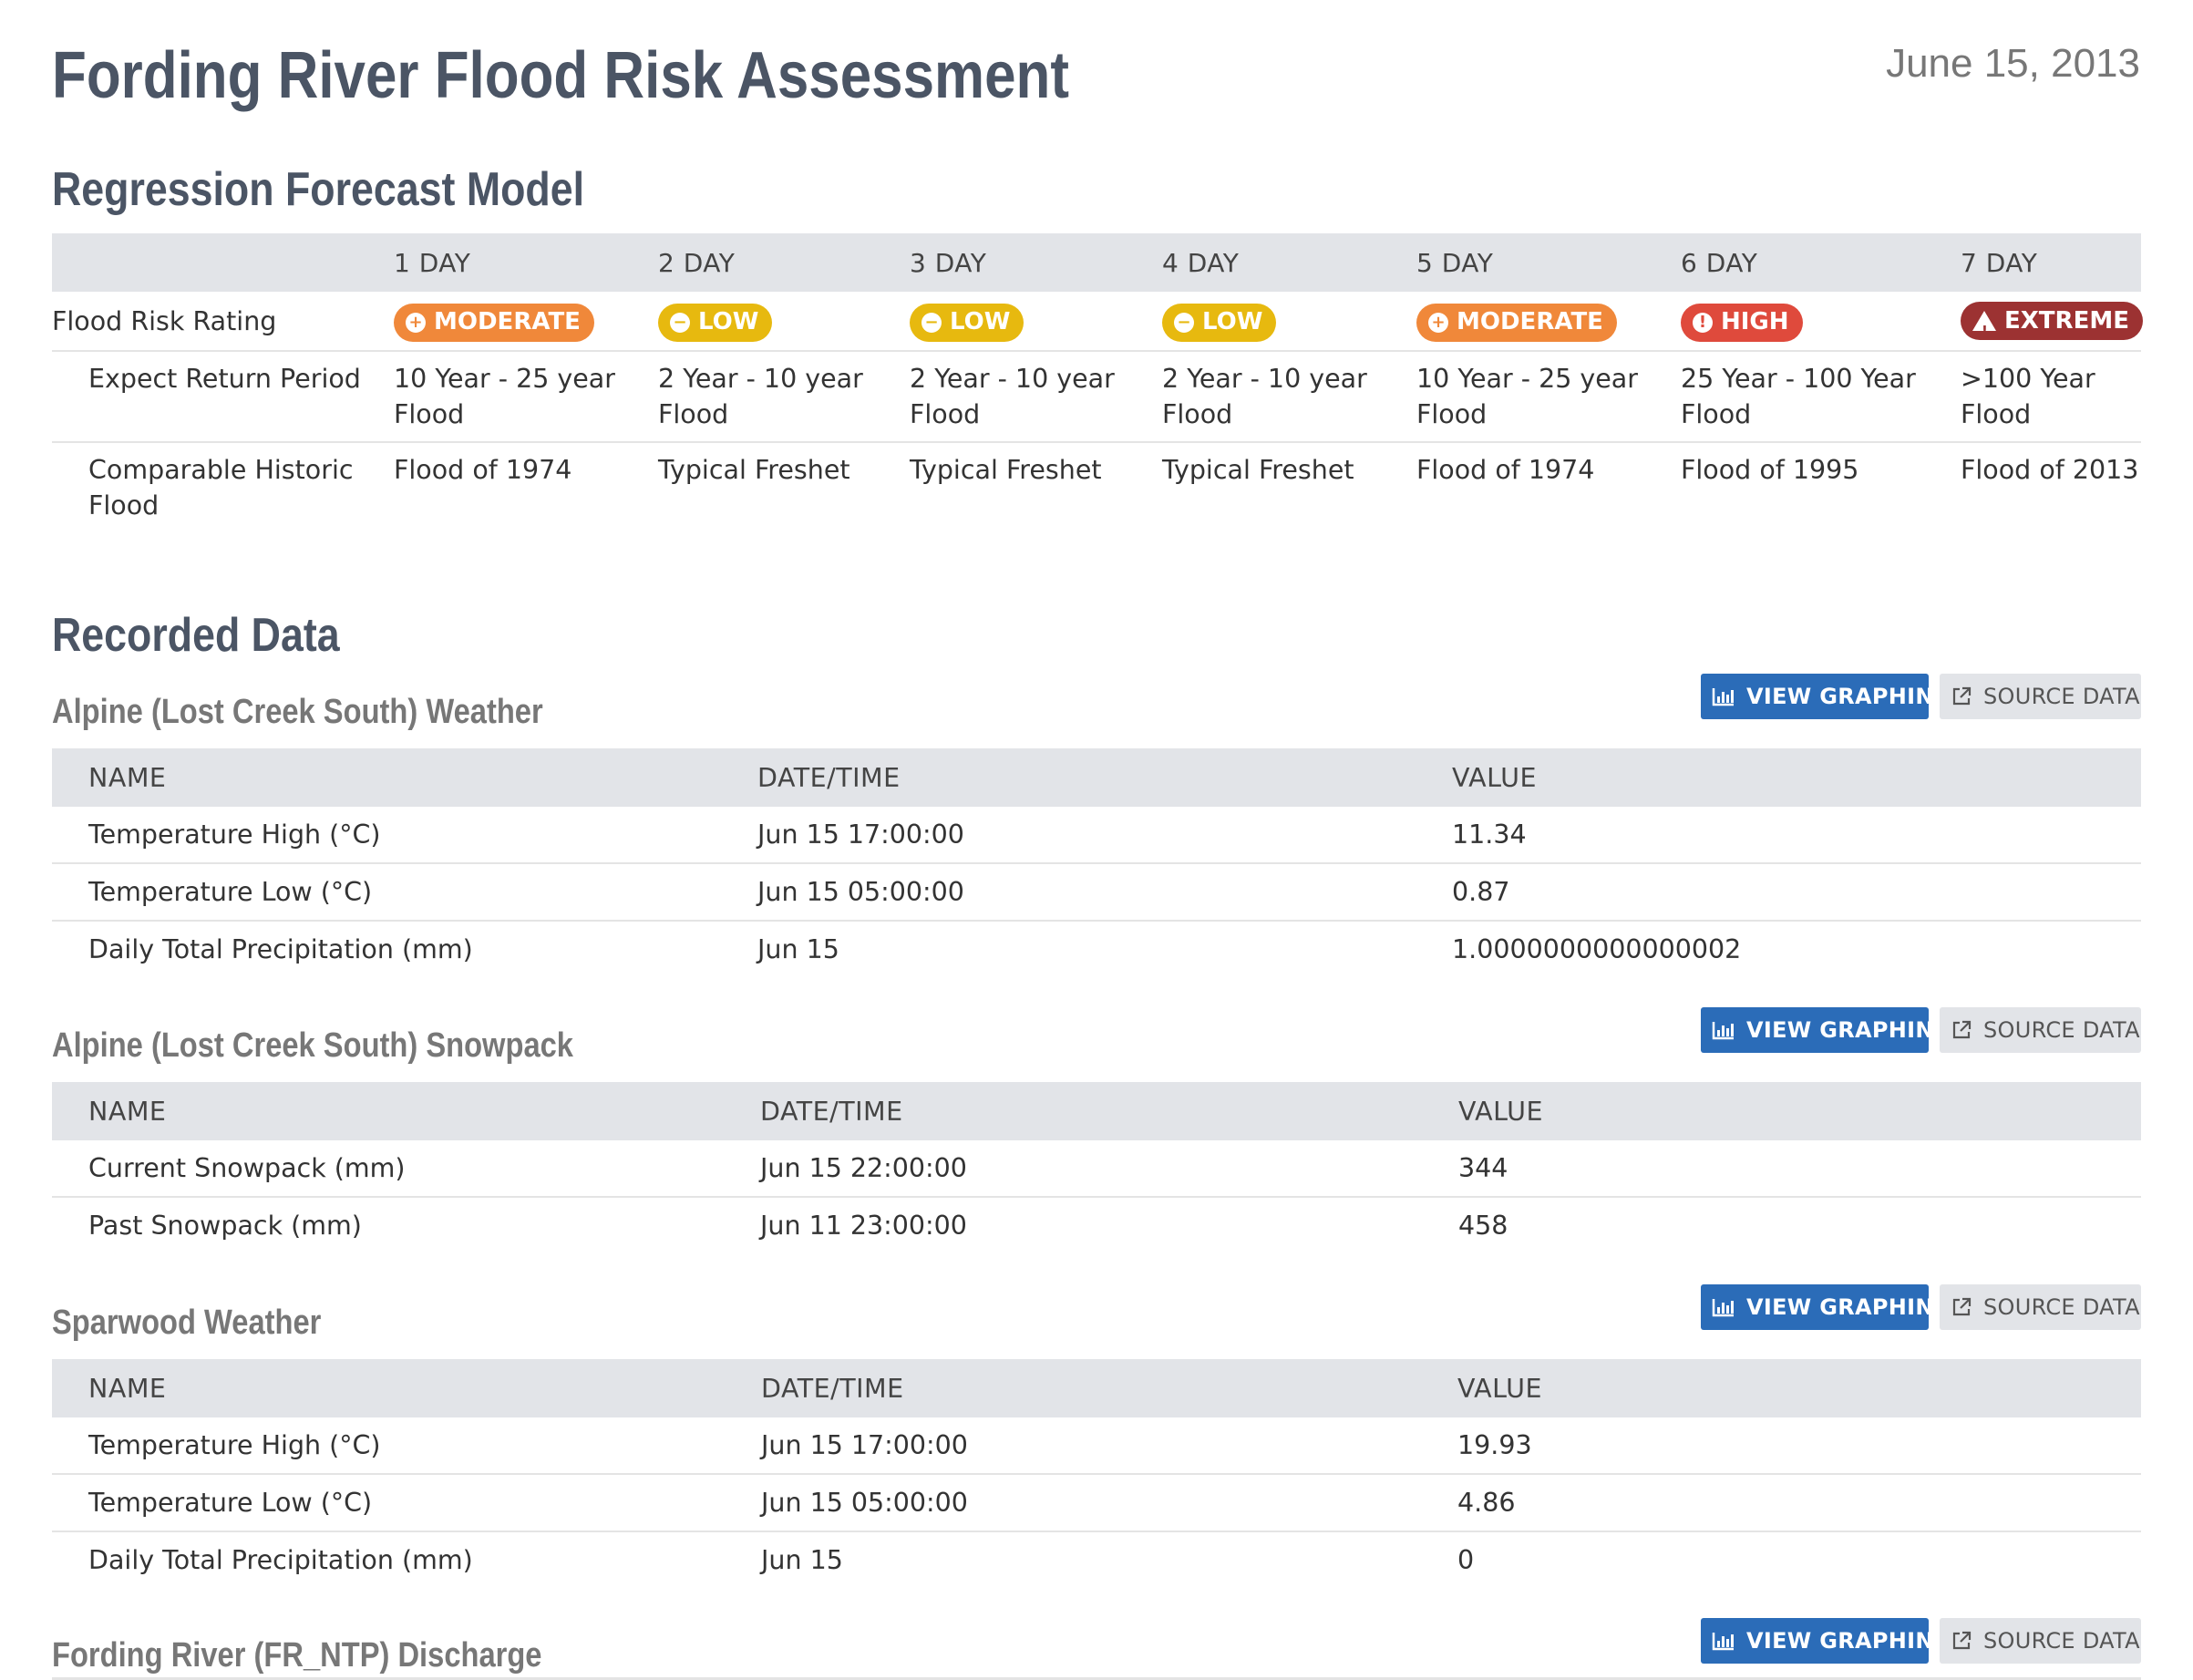 The height and width of the screenshot is (1680, 2193). Describe the element at coordinates (1770, 470) in the screenshot. I see `historic-flood-cell: Flood of 1995` at that location.